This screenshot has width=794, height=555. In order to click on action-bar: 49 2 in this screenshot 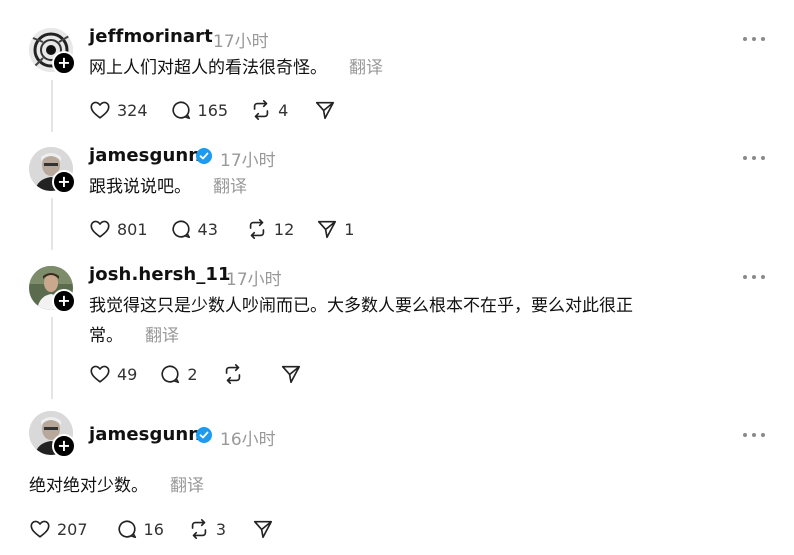, I will do `click(195, 374)`.